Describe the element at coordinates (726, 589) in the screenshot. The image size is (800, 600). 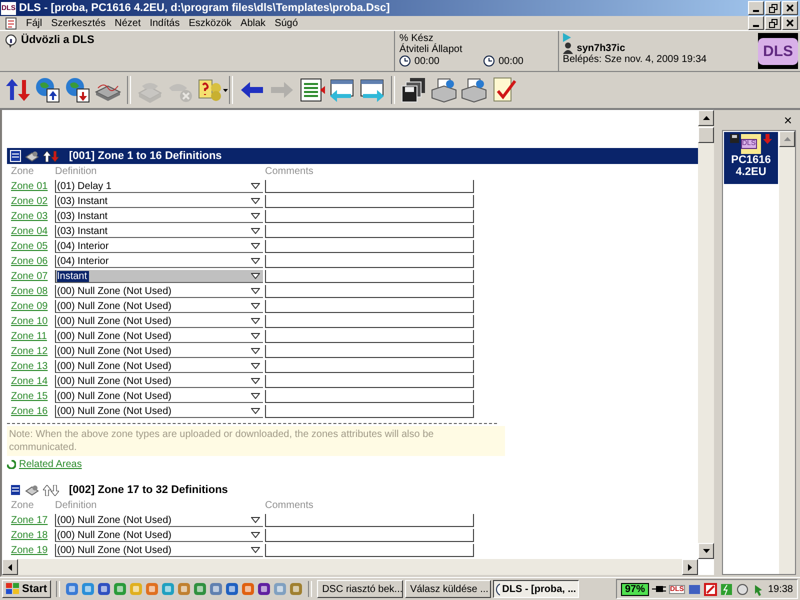
I see `power-icon` at that location.